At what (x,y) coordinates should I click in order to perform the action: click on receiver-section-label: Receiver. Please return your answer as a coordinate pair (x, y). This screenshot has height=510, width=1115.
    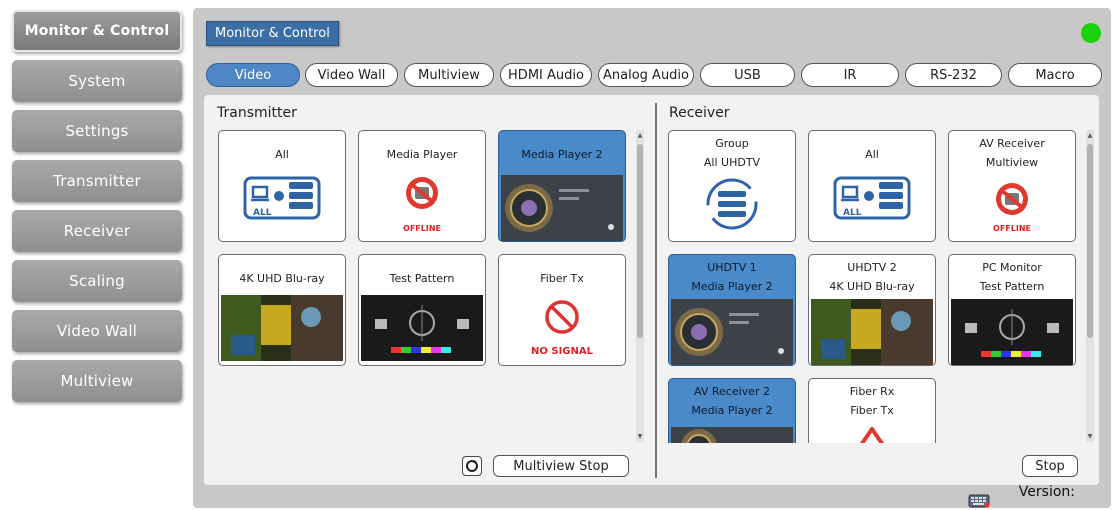
    Looking at the image, I should click on (699, 113).